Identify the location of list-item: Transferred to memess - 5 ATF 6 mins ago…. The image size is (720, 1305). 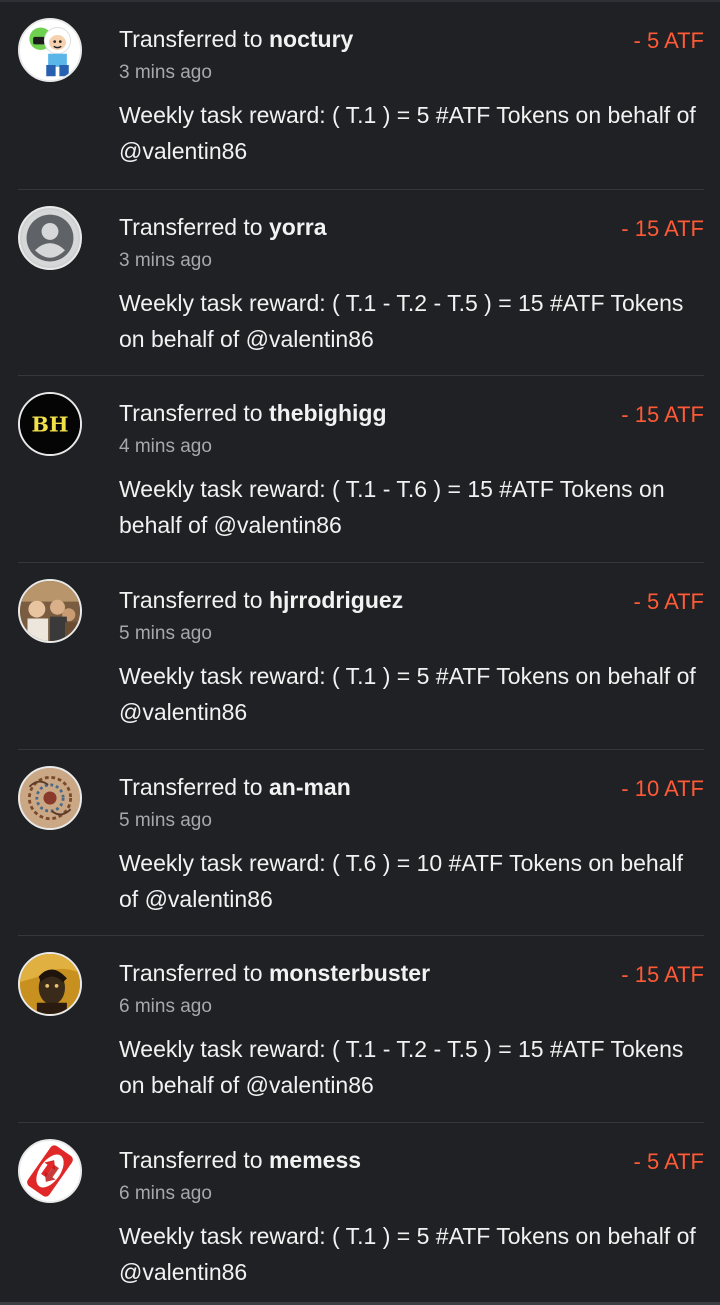
(361, 1213).